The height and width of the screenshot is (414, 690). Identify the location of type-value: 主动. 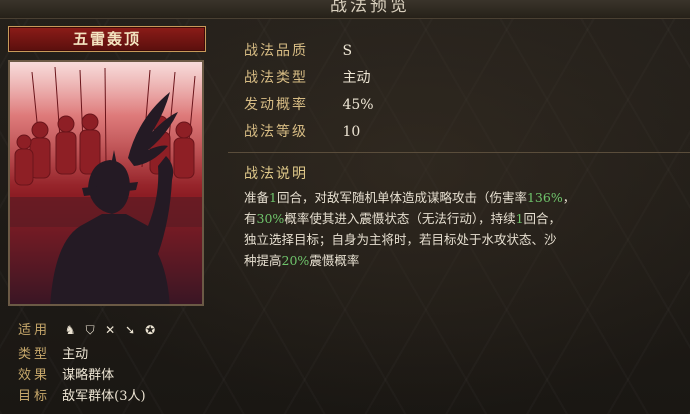
(75, 354).